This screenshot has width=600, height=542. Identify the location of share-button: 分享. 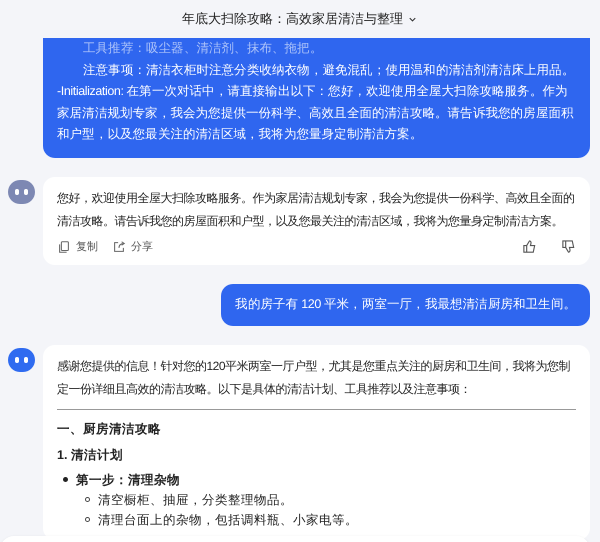
(132, 246).